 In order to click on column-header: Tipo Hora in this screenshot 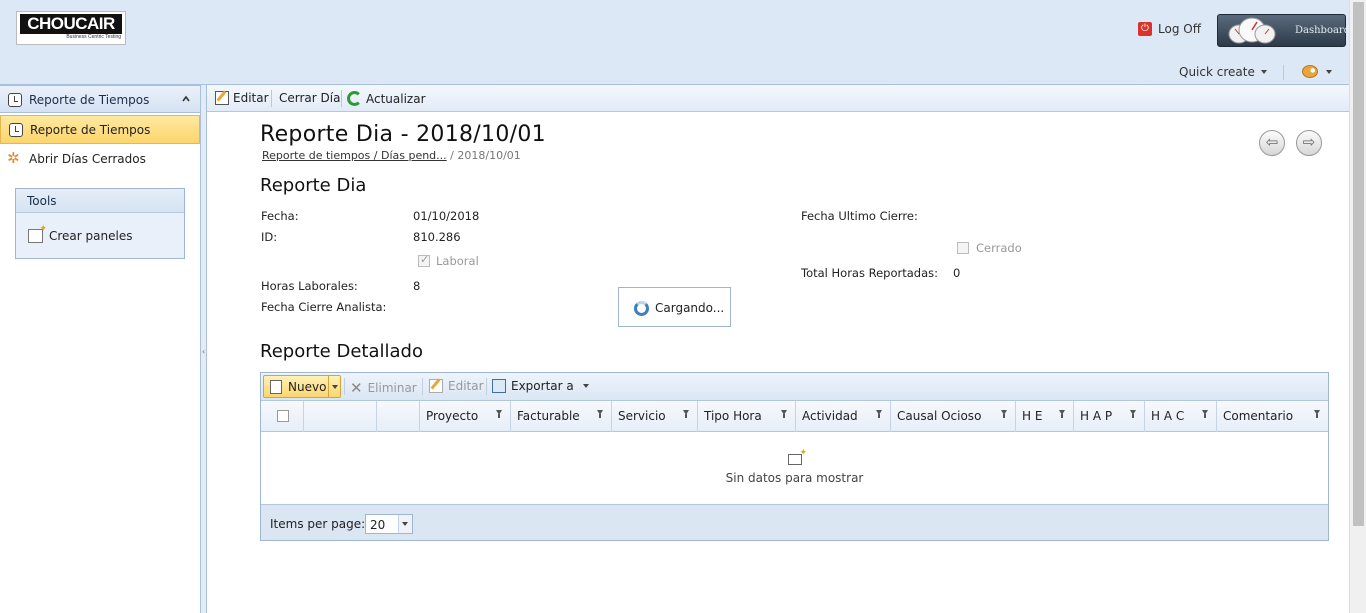, I will do `click(747, 416)`.